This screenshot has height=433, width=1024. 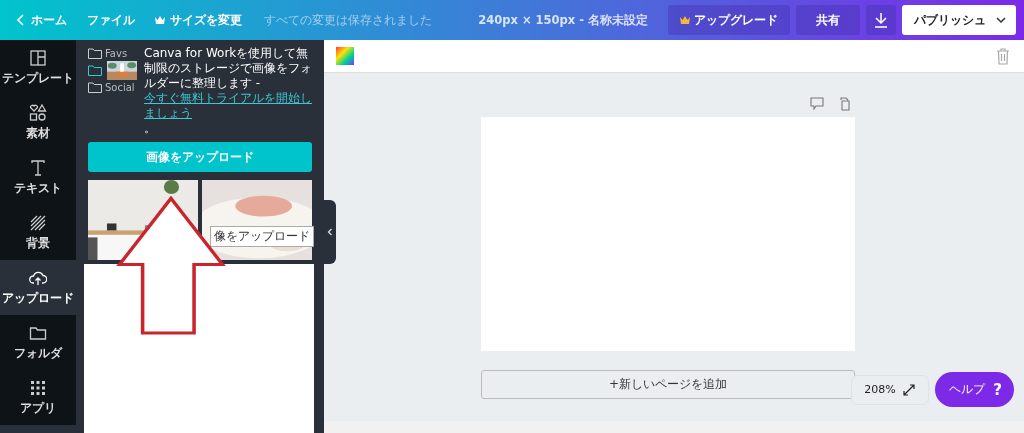 I want to click on add-page-button: +新しいページを追加, so click(x=668, y=384).